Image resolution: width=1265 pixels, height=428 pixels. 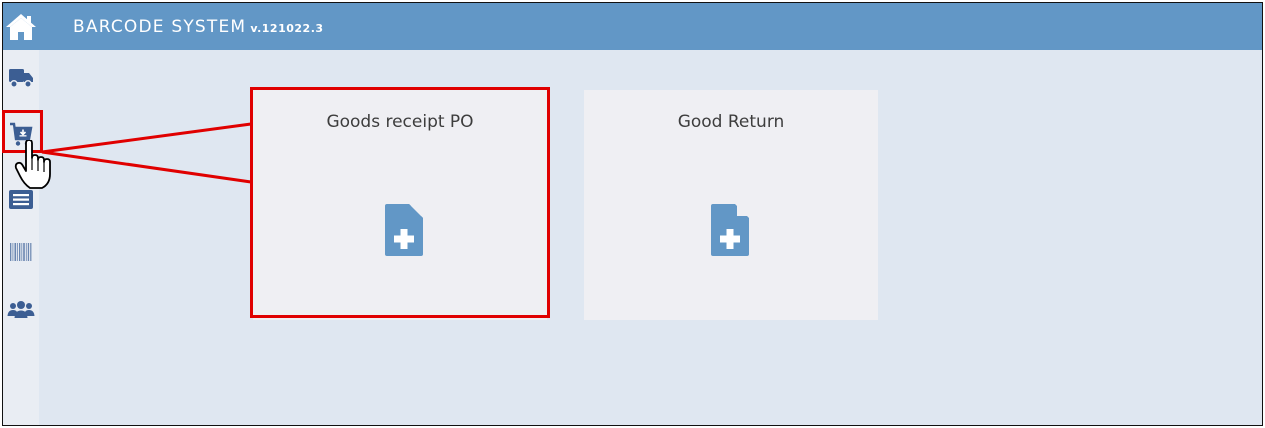 What do you see at coordinates (632, 26) in the screenshot?
I see `top-bar: BARCODE SYSTEM v.121022.3` at bounding box center [632, 26].